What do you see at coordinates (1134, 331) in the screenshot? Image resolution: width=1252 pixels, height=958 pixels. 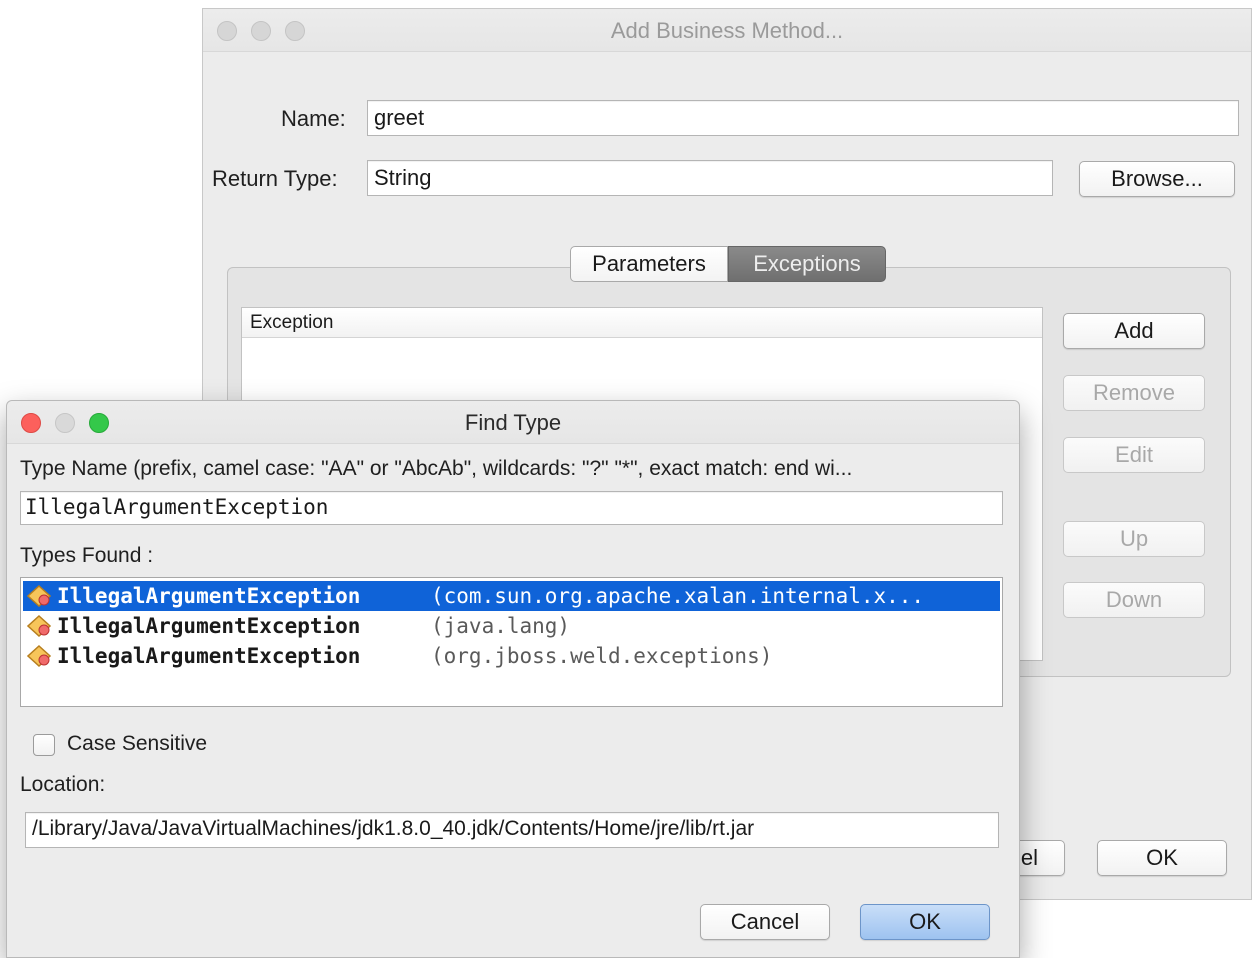 I see `add-button: Add` at bounding box center [1134, 331].